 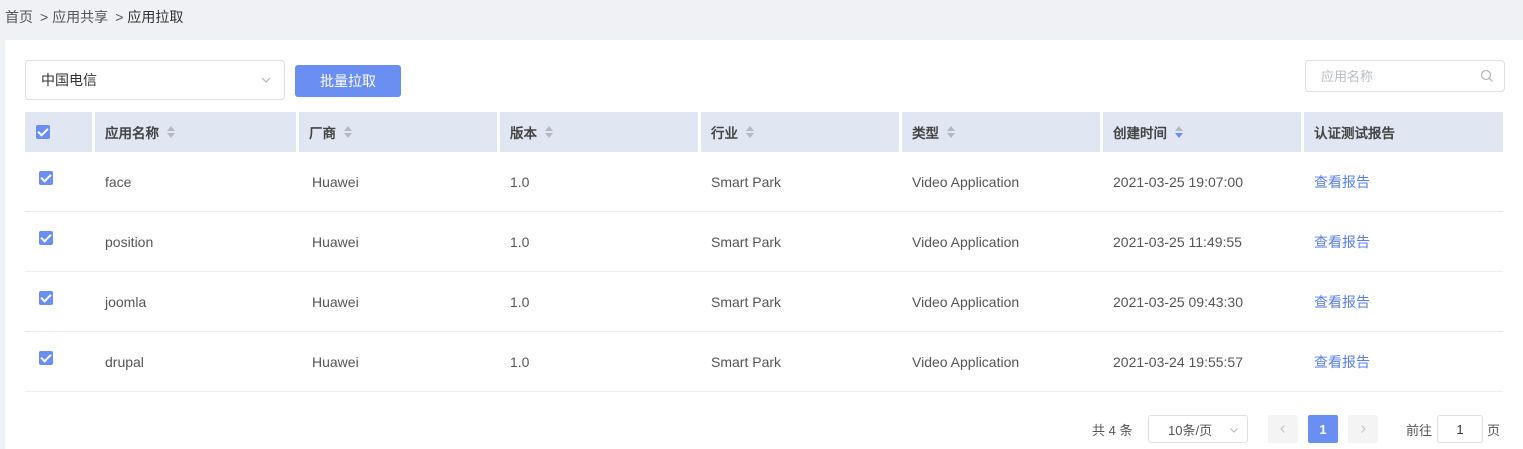 I want to click on cell-name: drupal, so click(x=124, y=361).